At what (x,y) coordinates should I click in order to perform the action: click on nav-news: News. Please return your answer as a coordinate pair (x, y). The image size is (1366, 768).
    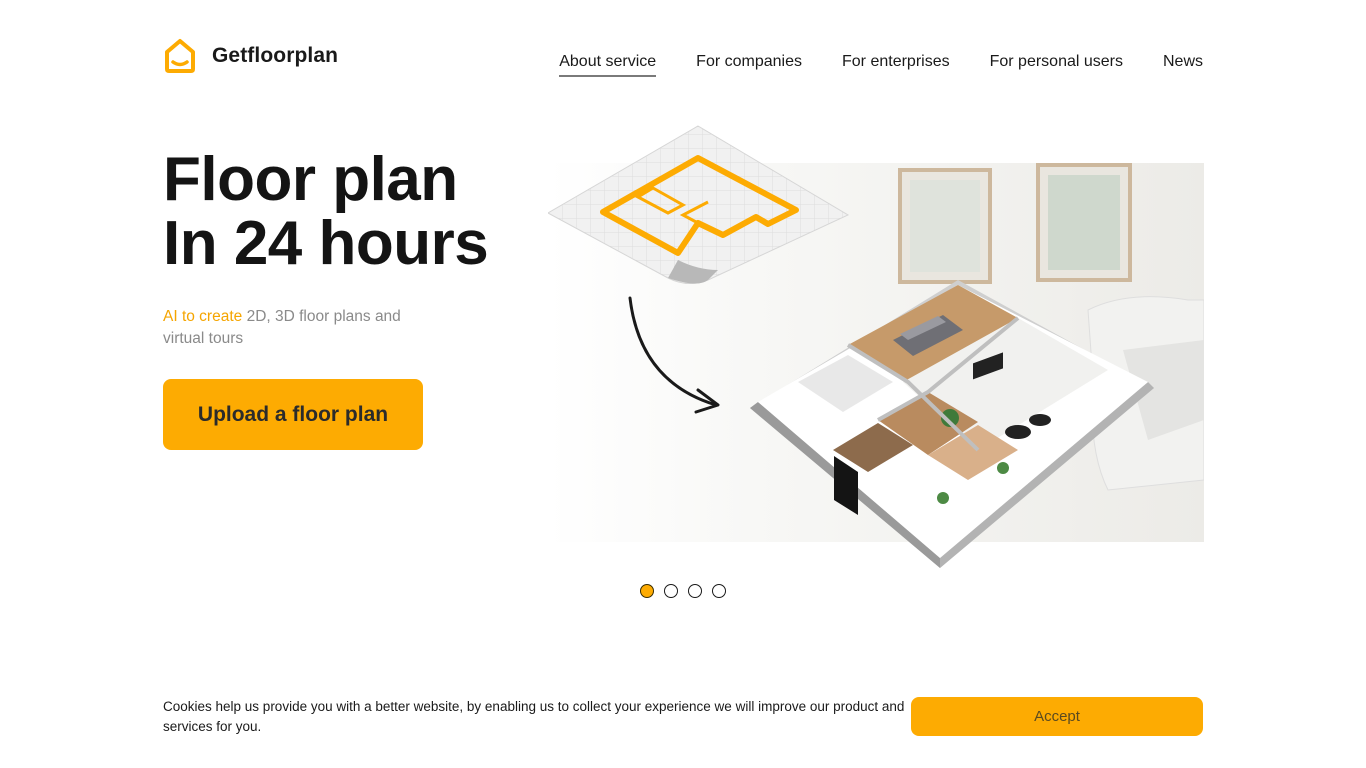
    Looking at the image, I should click on (1183, 65).